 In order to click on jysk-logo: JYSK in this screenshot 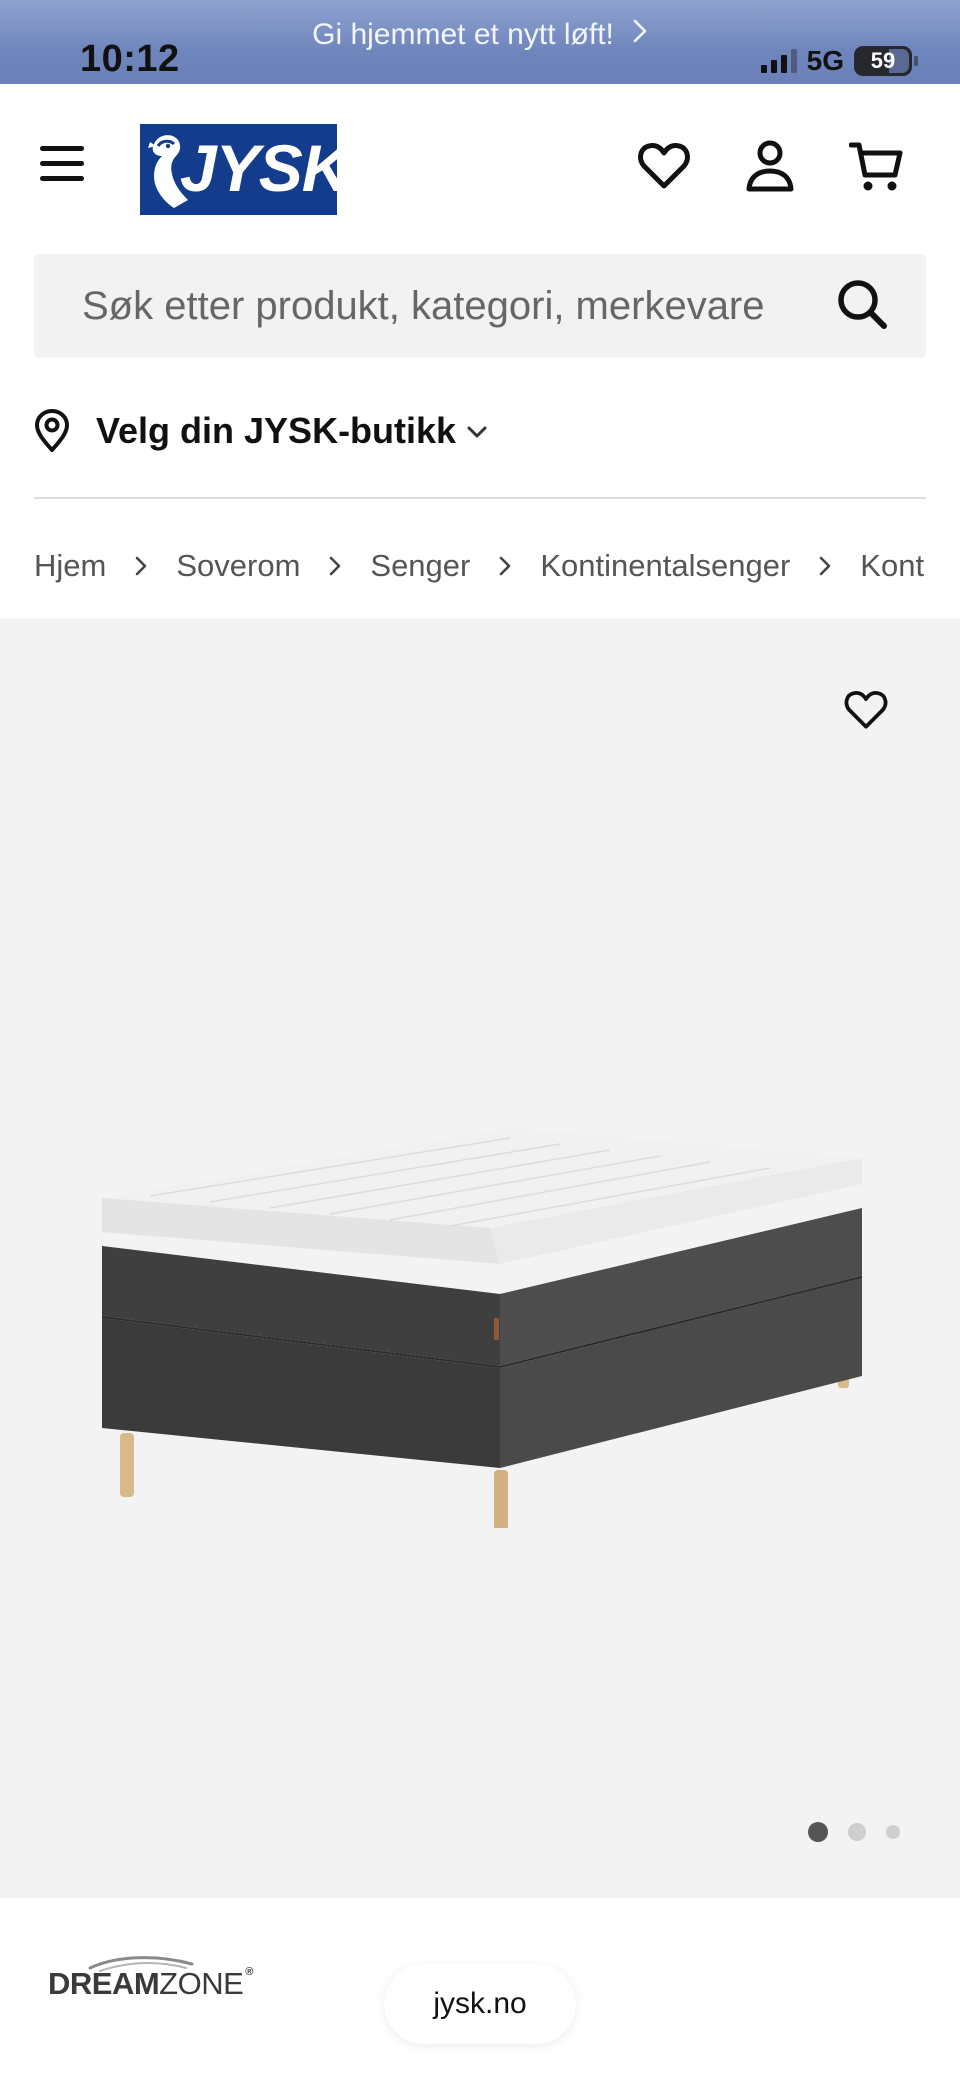, I will do `click(238, 169)`.